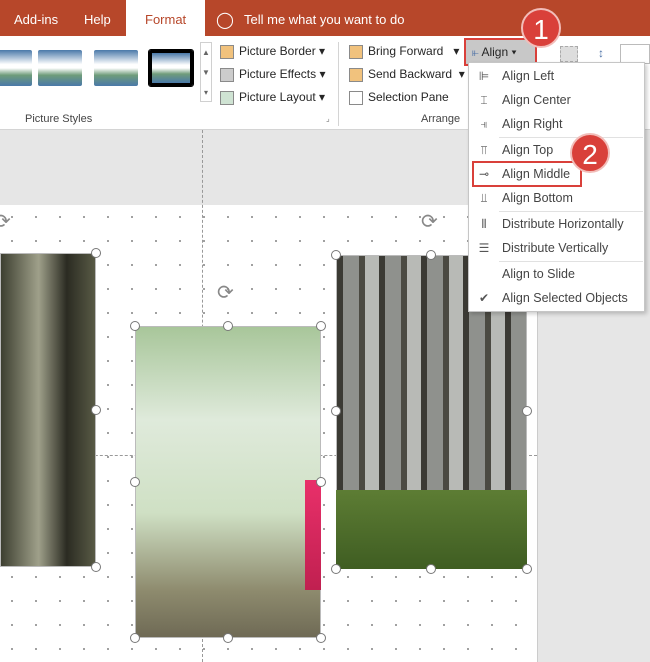 The width and height of the screenshot is (650, 662). I want to click on height-icon: ↕, so click(601, 53).